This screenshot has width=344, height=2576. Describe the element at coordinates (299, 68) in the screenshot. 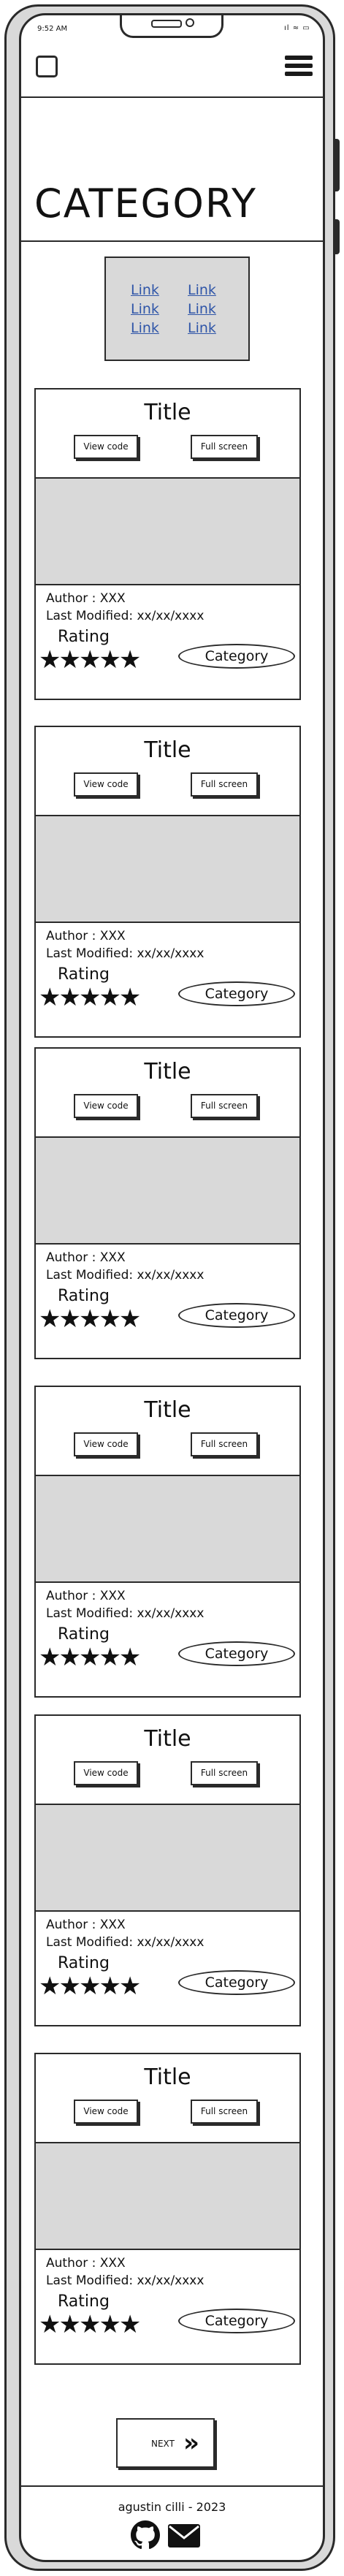

I see `hamburger-menu-icon` at that location.